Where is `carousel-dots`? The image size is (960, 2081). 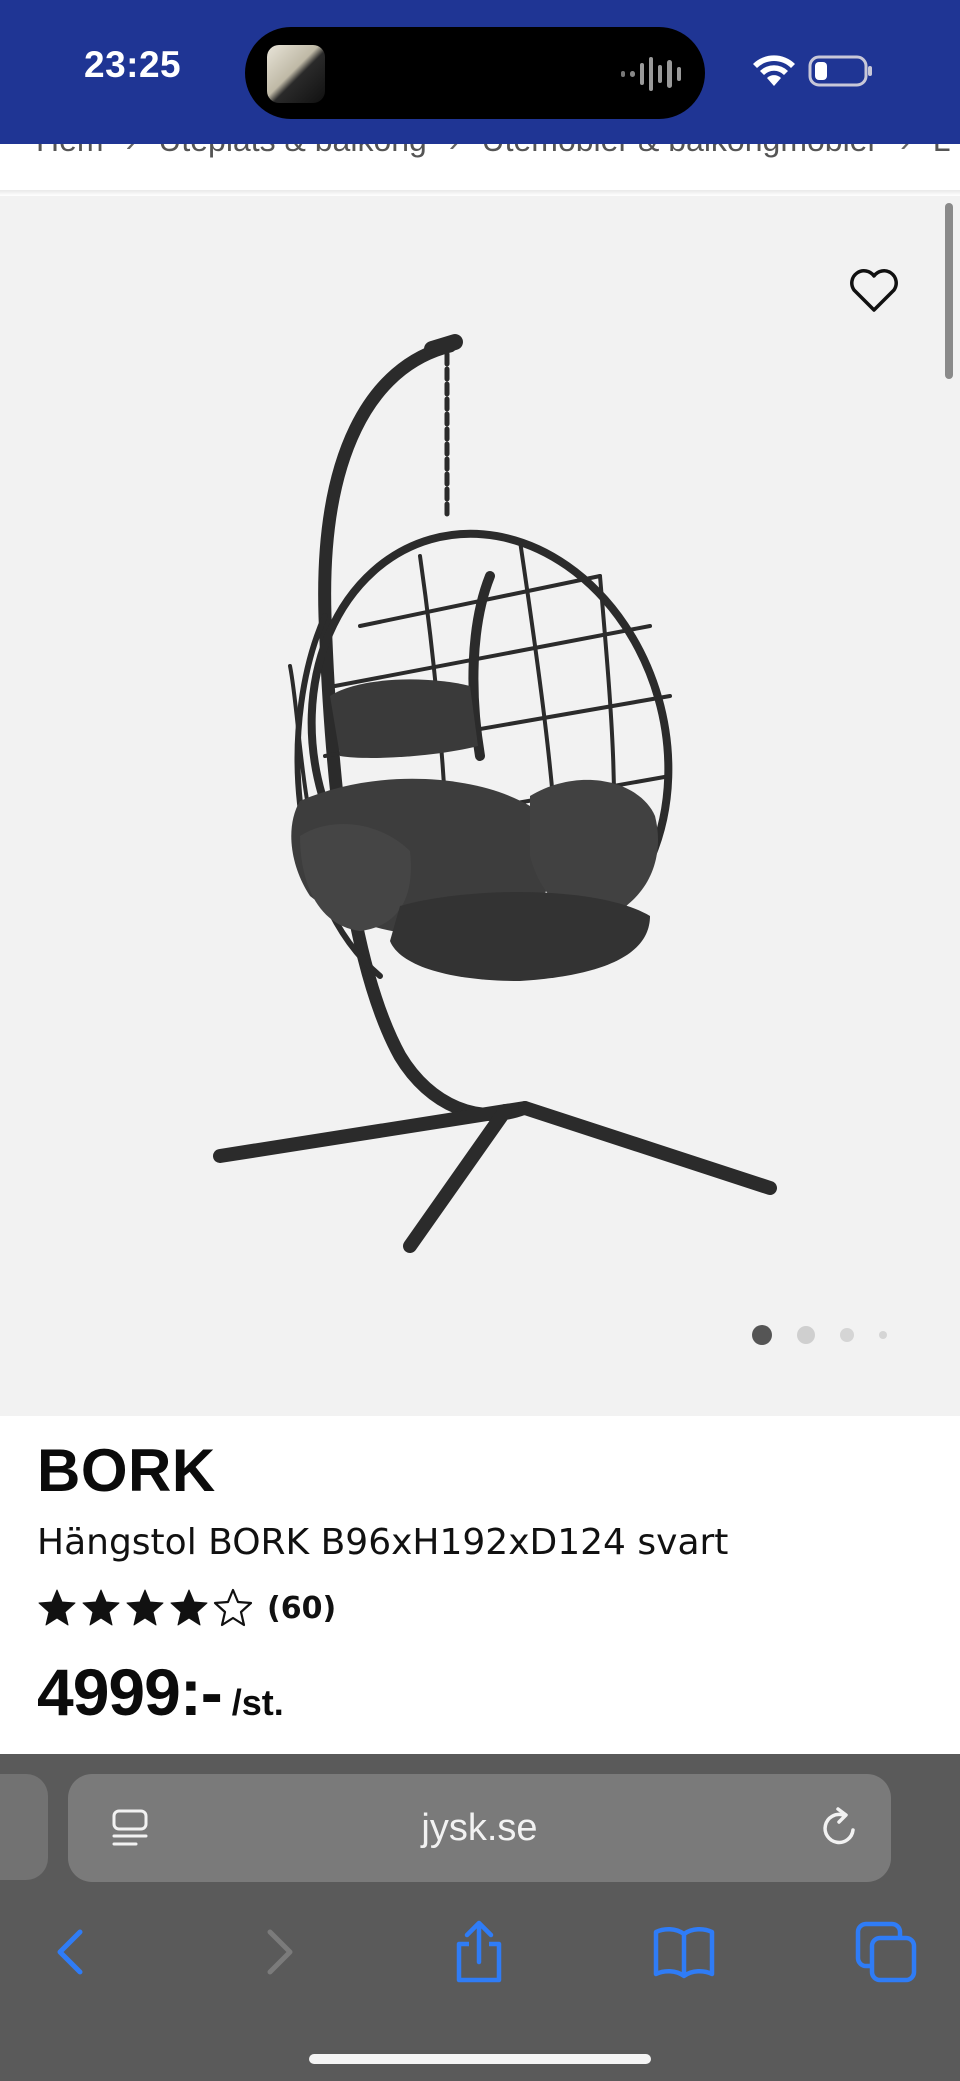 carousel-dots is located at coordinates (480, 1335).